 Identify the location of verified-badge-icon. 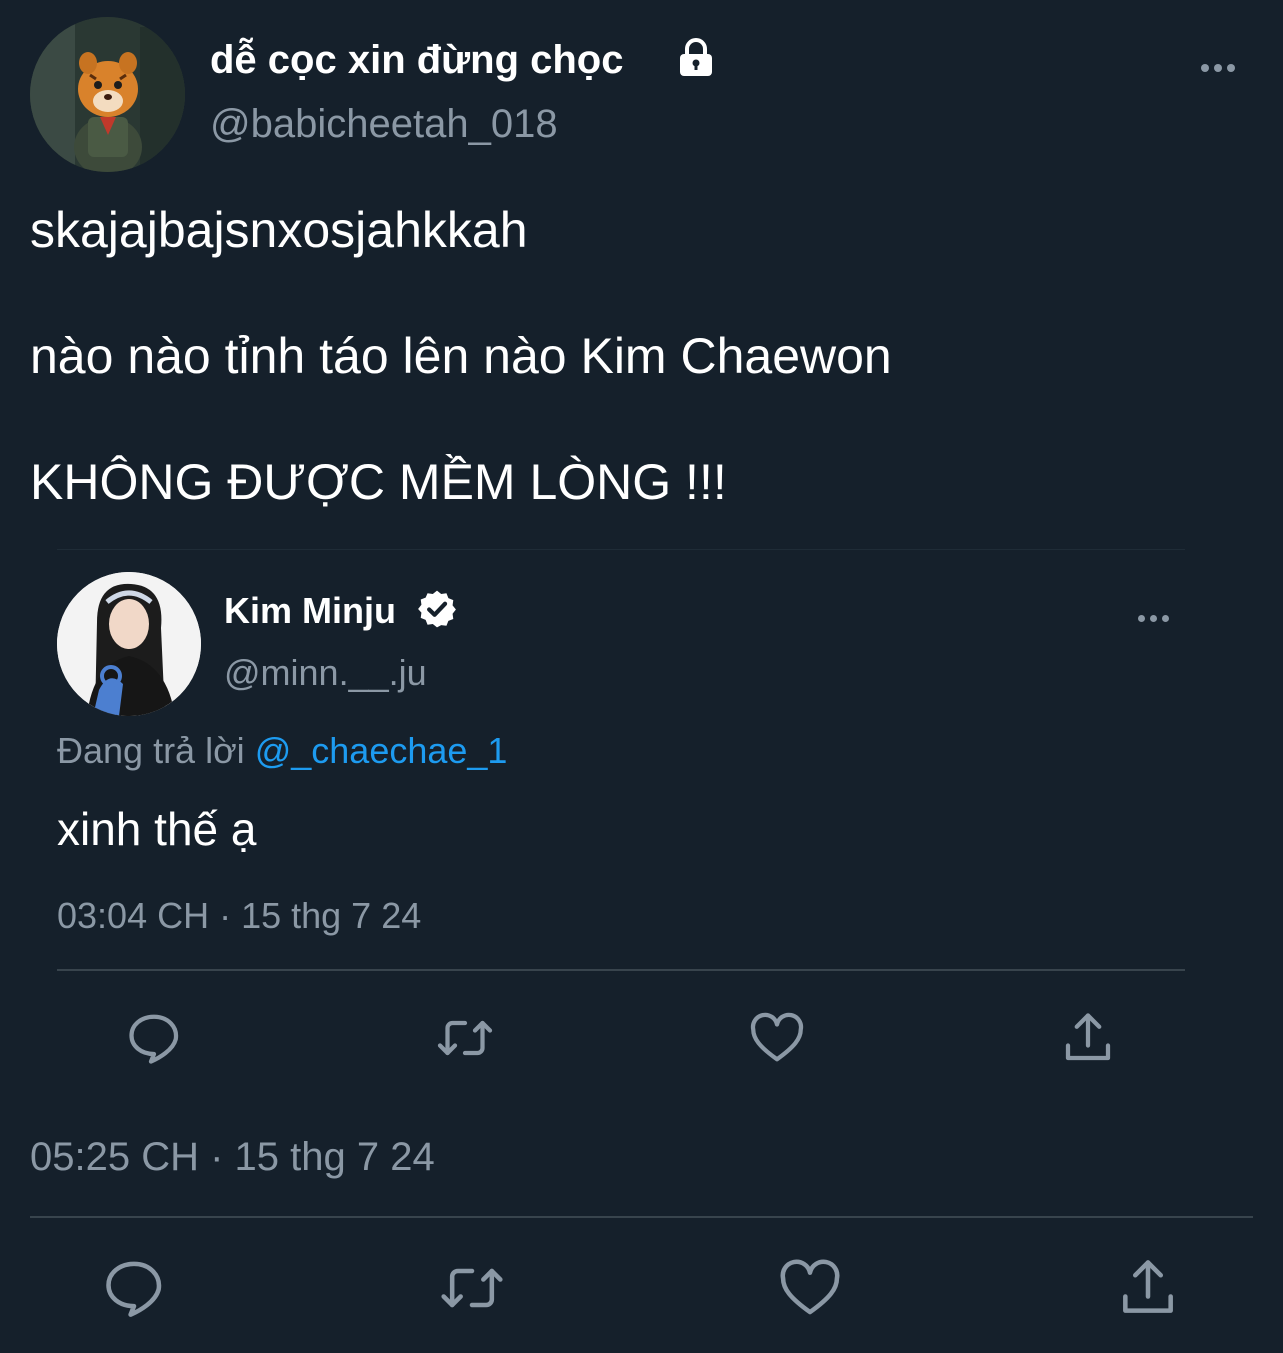
(437, 609).